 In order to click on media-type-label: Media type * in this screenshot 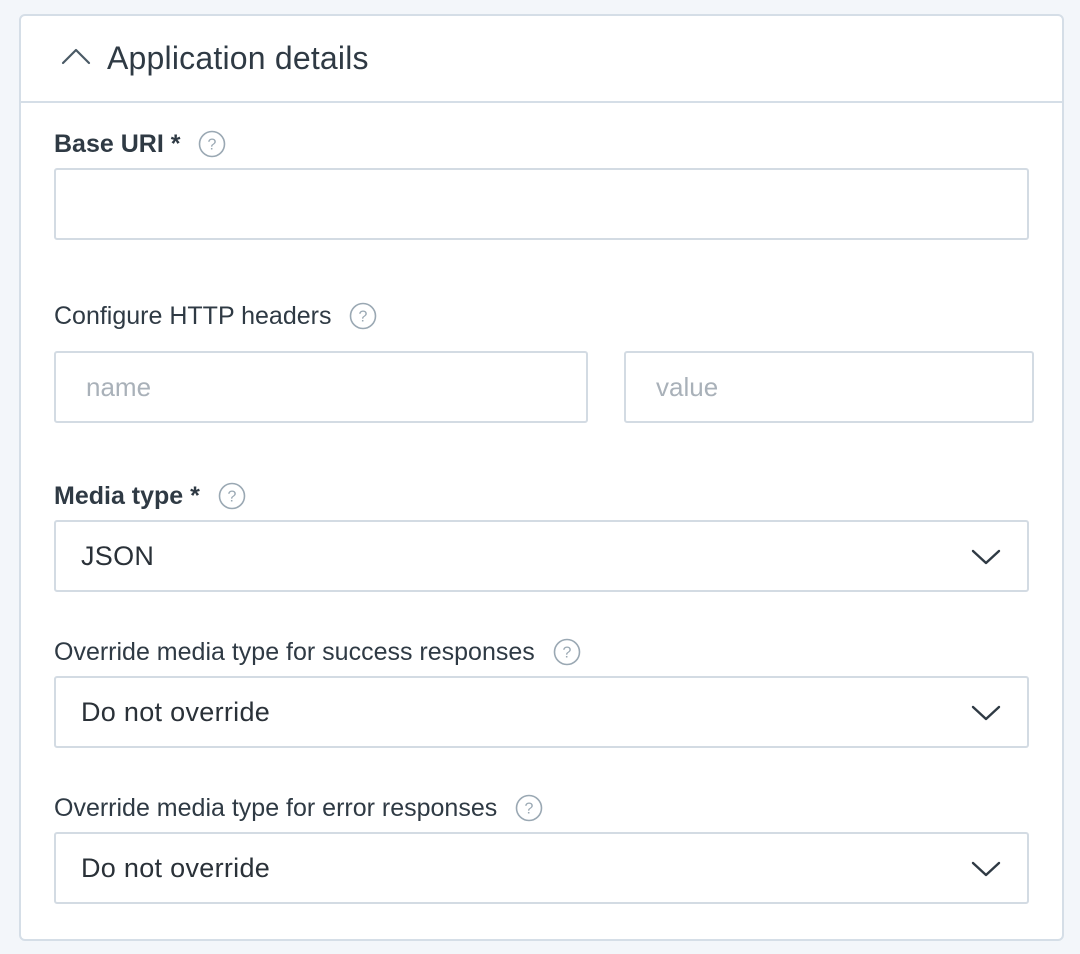, I will do `click(127, 495)`.